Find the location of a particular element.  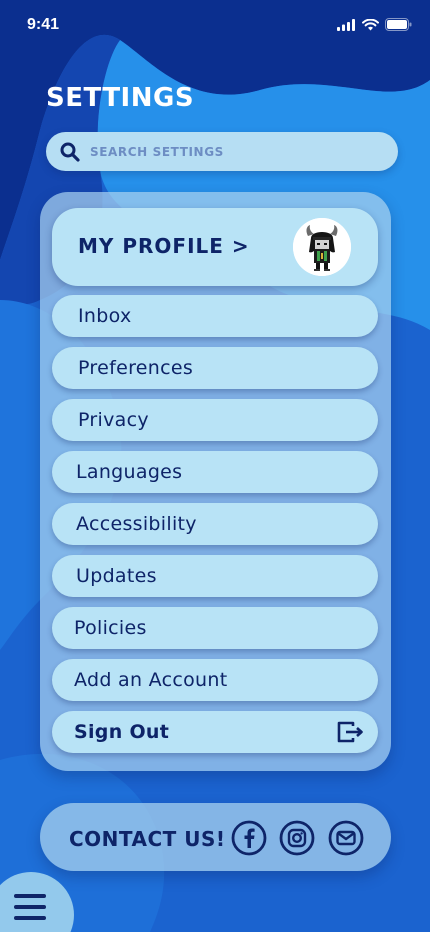

menu-item-accessibility: Accessibility is located at coordinates (215, 524).